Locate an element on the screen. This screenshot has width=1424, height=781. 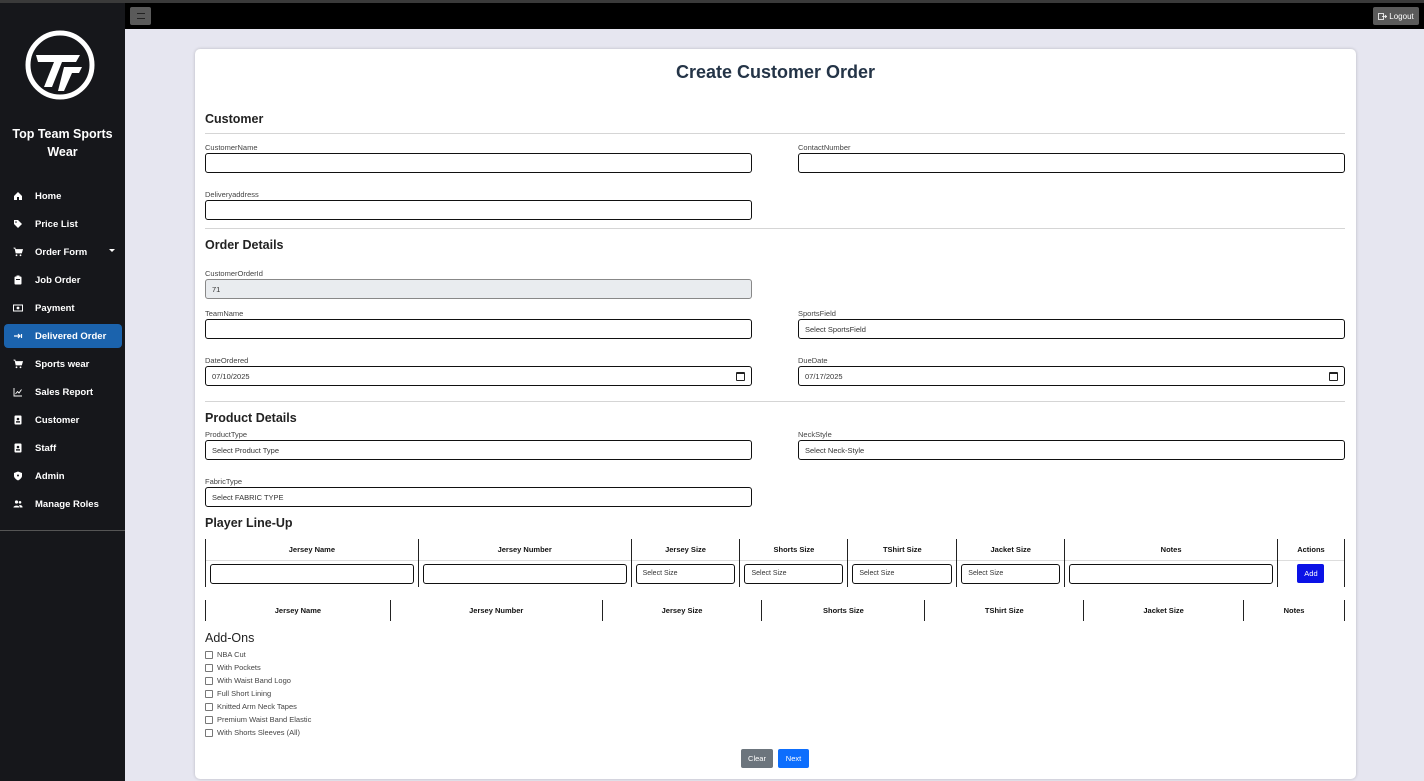
addon-option: Premium Waist Band Elastic is located at coordinates (258, 719).